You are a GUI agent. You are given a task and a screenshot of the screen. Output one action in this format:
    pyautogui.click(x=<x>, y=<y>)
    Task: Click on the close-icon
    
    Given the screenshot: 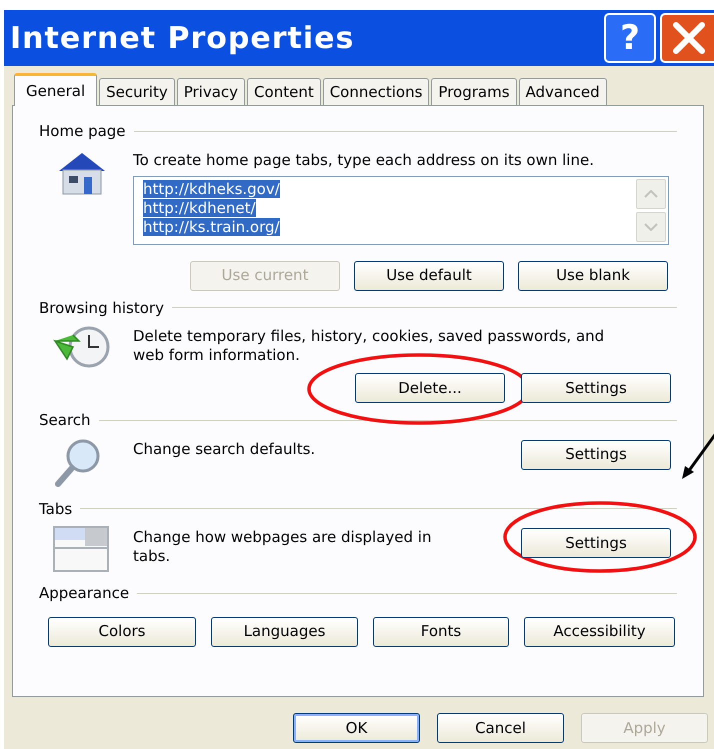 What is the action you would take?
    pyautogui.click(x=689, y=38)
    